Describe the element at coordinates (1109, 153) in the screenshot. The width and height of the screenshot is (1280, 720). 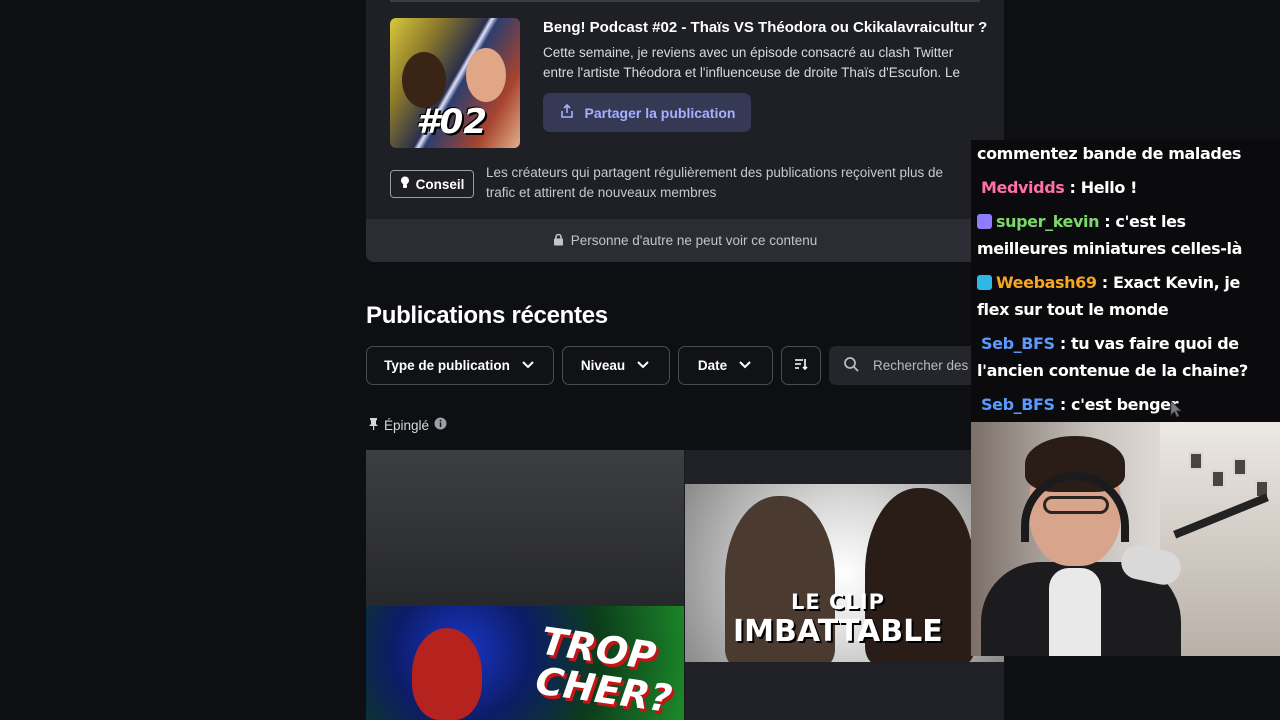
I see `chat-text: commentez bande de malades` at that location.